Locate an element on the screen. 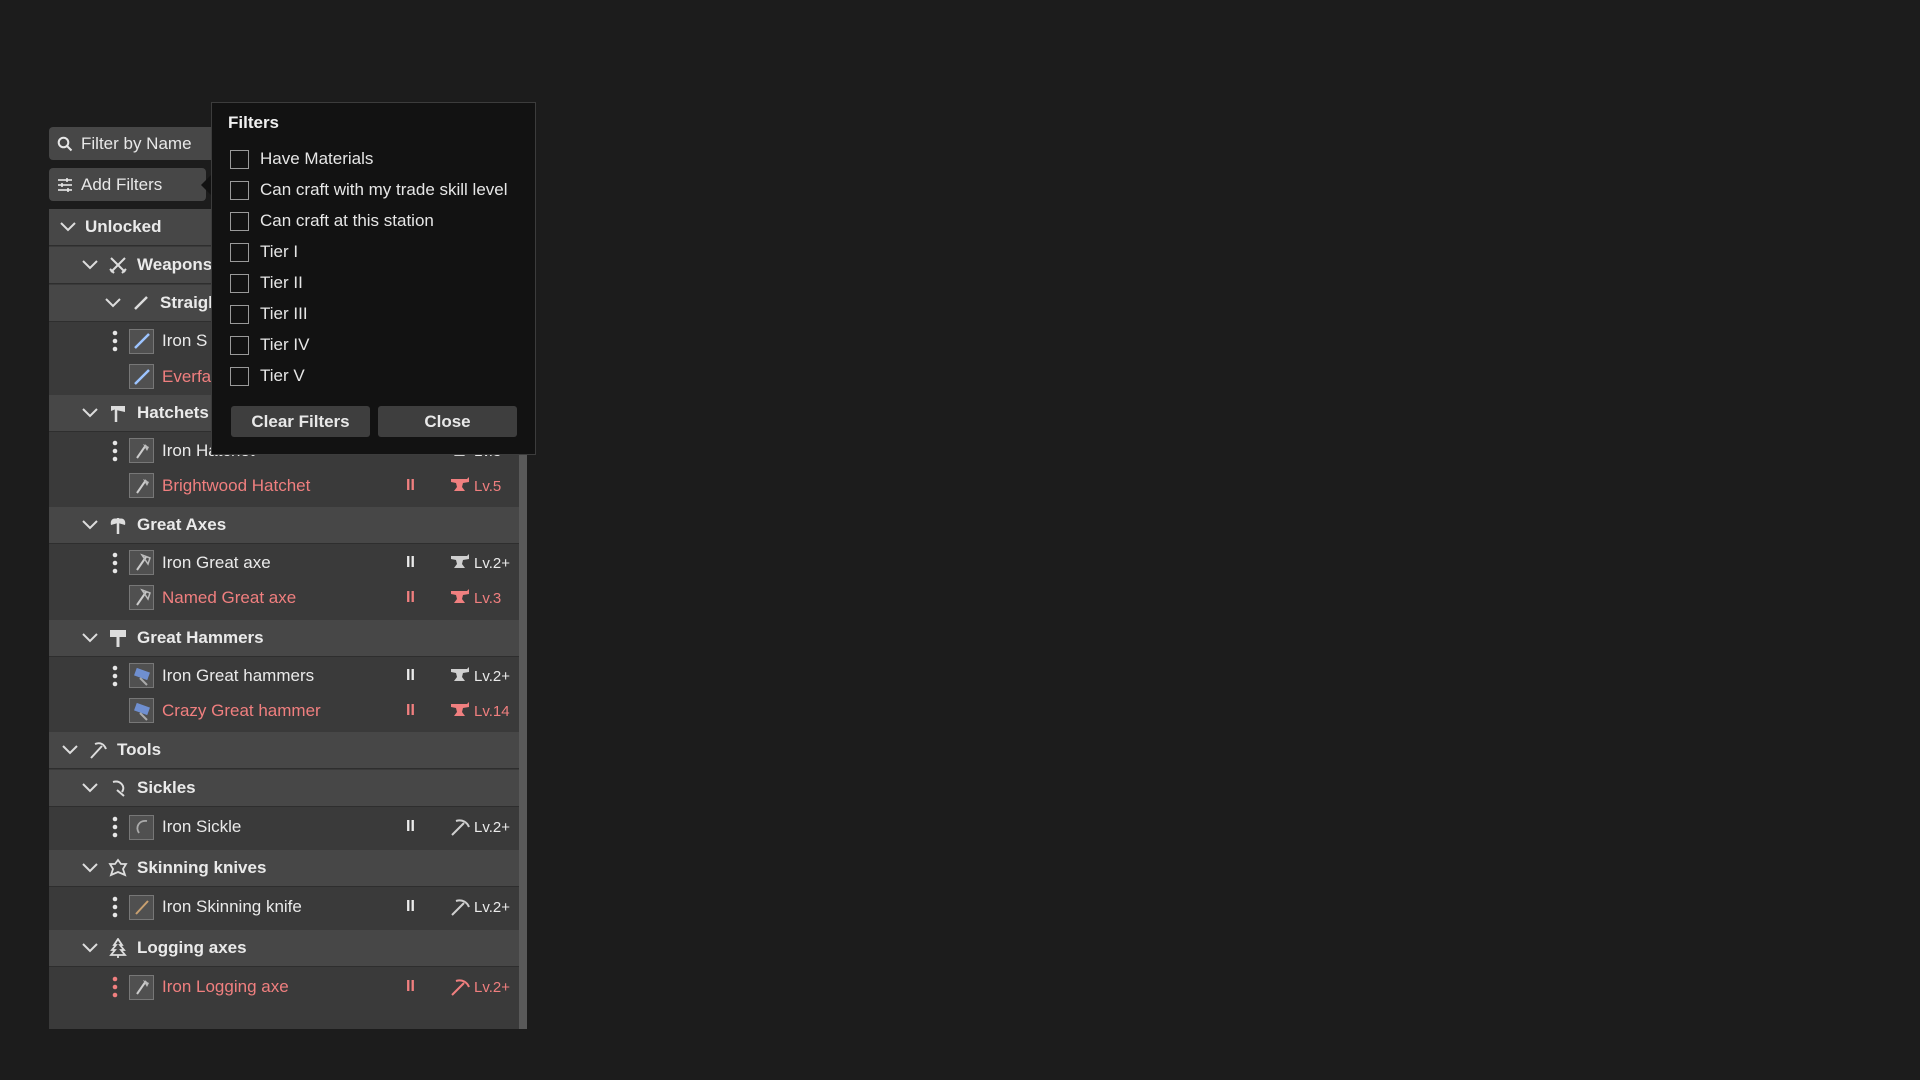 The image size is (1920, 1080). popup-pointer is located at coordinates (206, 185).